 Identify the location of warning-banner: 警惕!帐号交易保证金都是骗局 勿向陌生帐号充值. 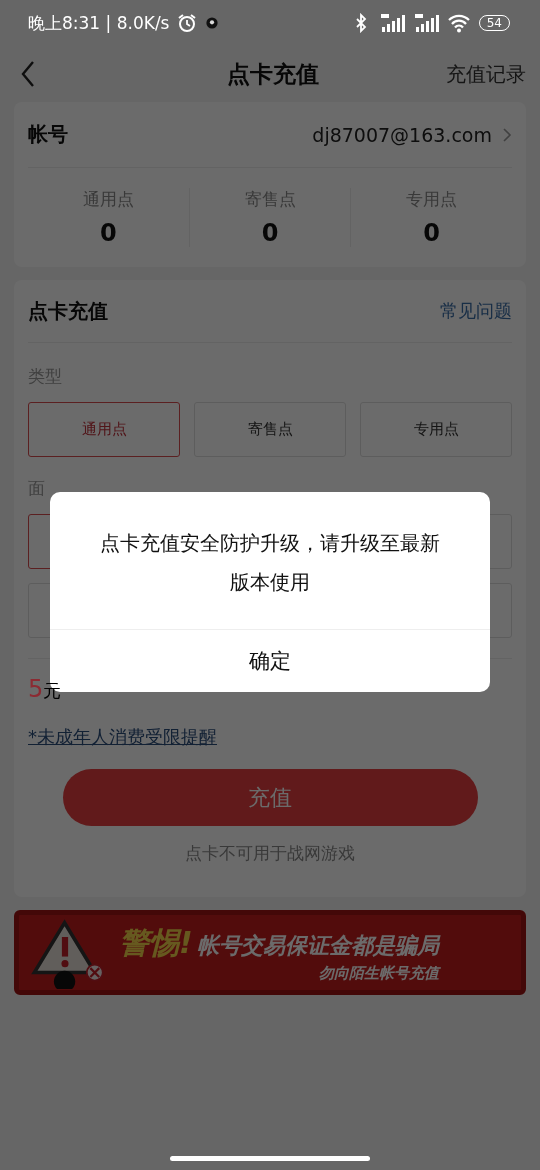
(270, 952).